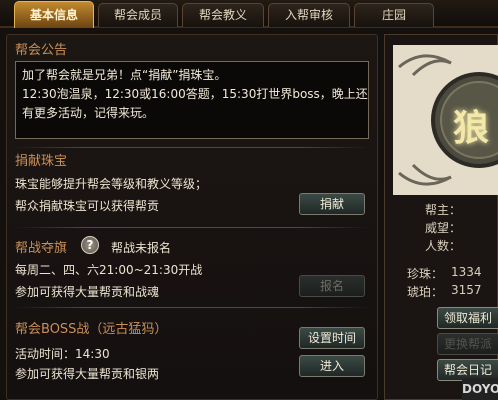 This screenshot has width=498, height=400. What do you see at coordinates (445, 120) in the screenshot?
I see `emblem-frame: 狼` at bounding box center [445, 120].